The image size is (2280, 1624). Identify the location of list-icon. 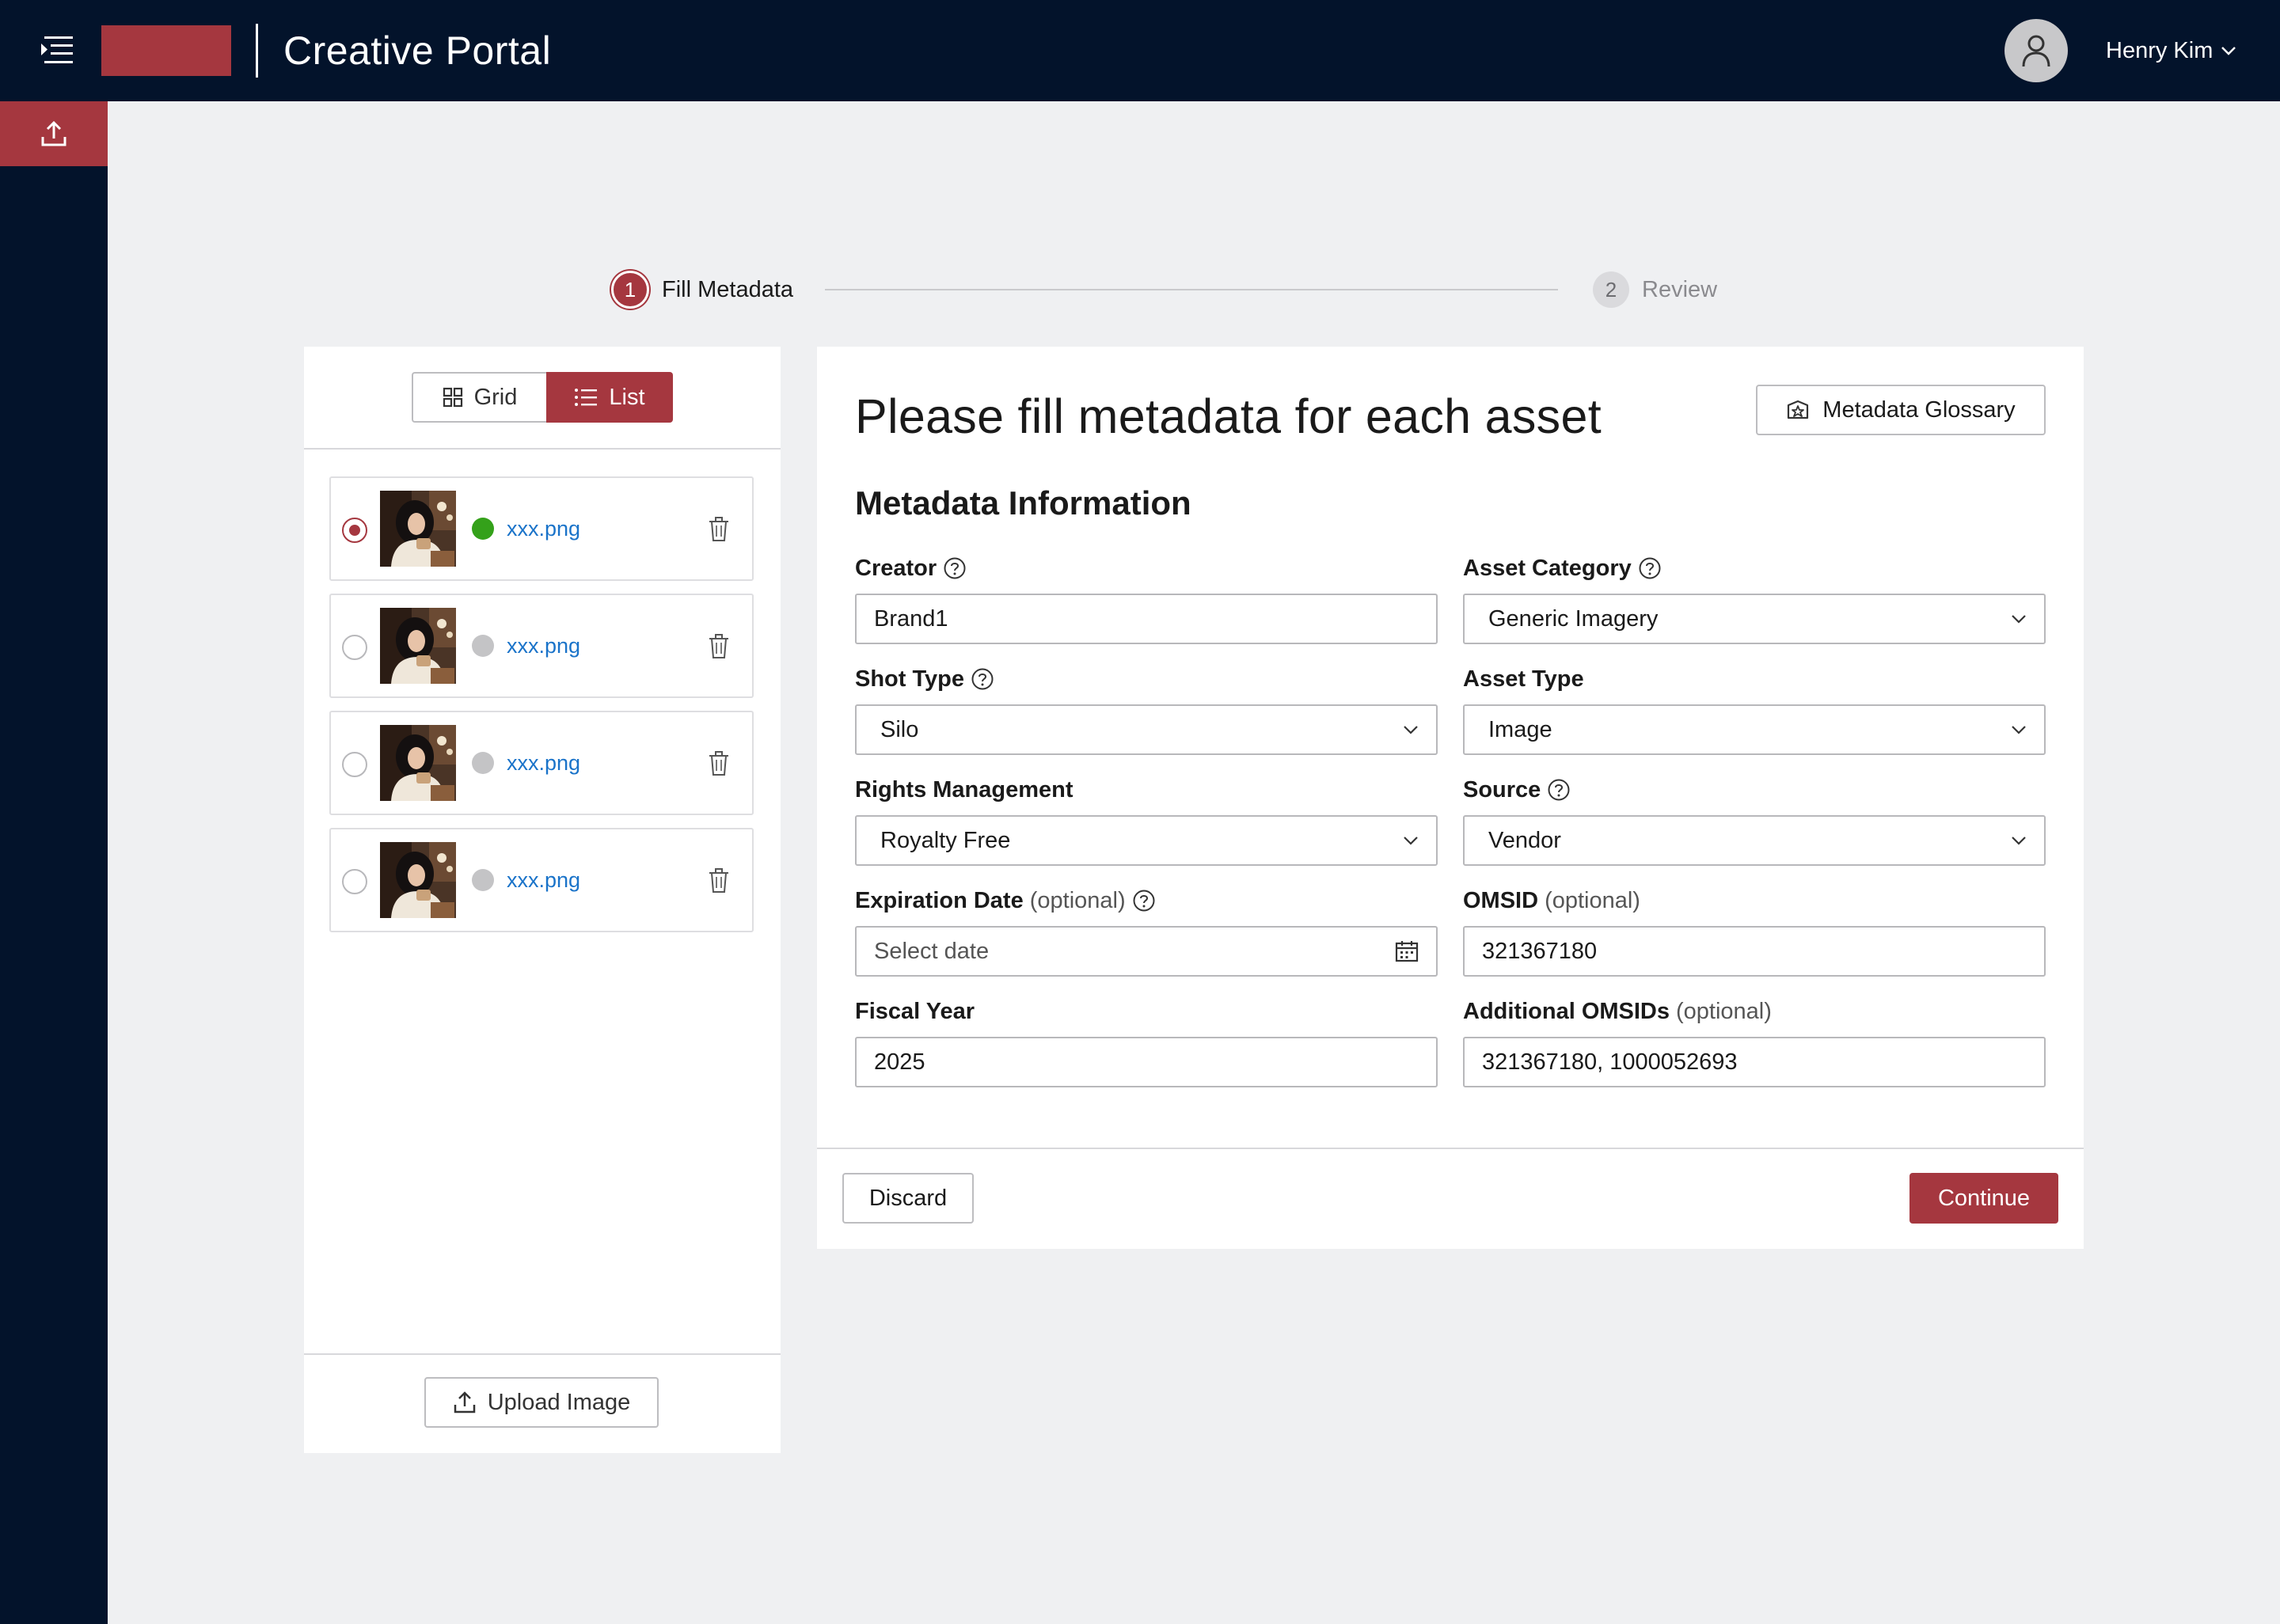
(586, 397).